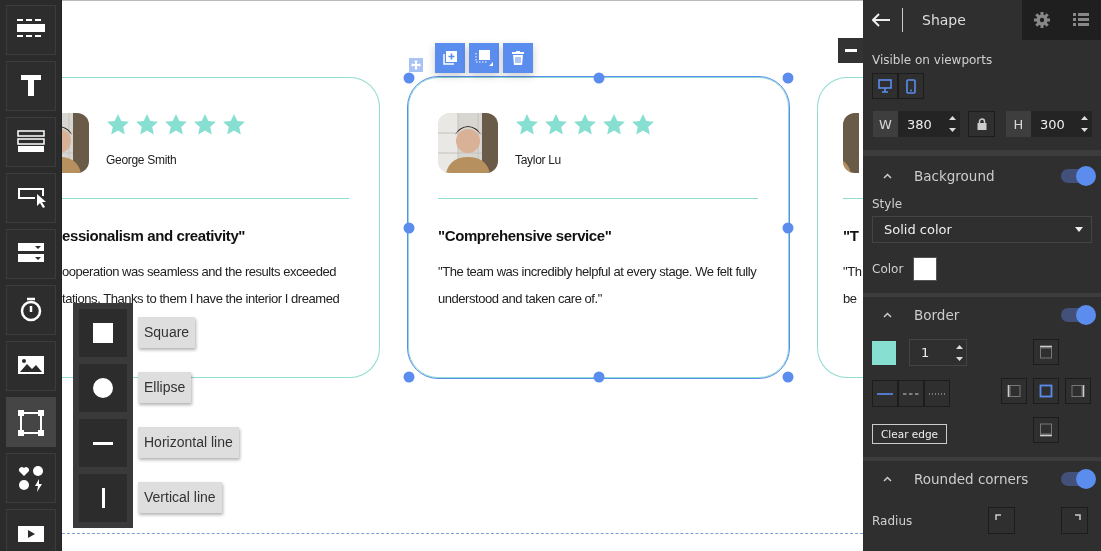 The width and height of the screenshot is (1101, 551). What do you see at coordinates (955, 176) in the screenshot?
I see `section-title: Background` at bounding box center [955, 176].